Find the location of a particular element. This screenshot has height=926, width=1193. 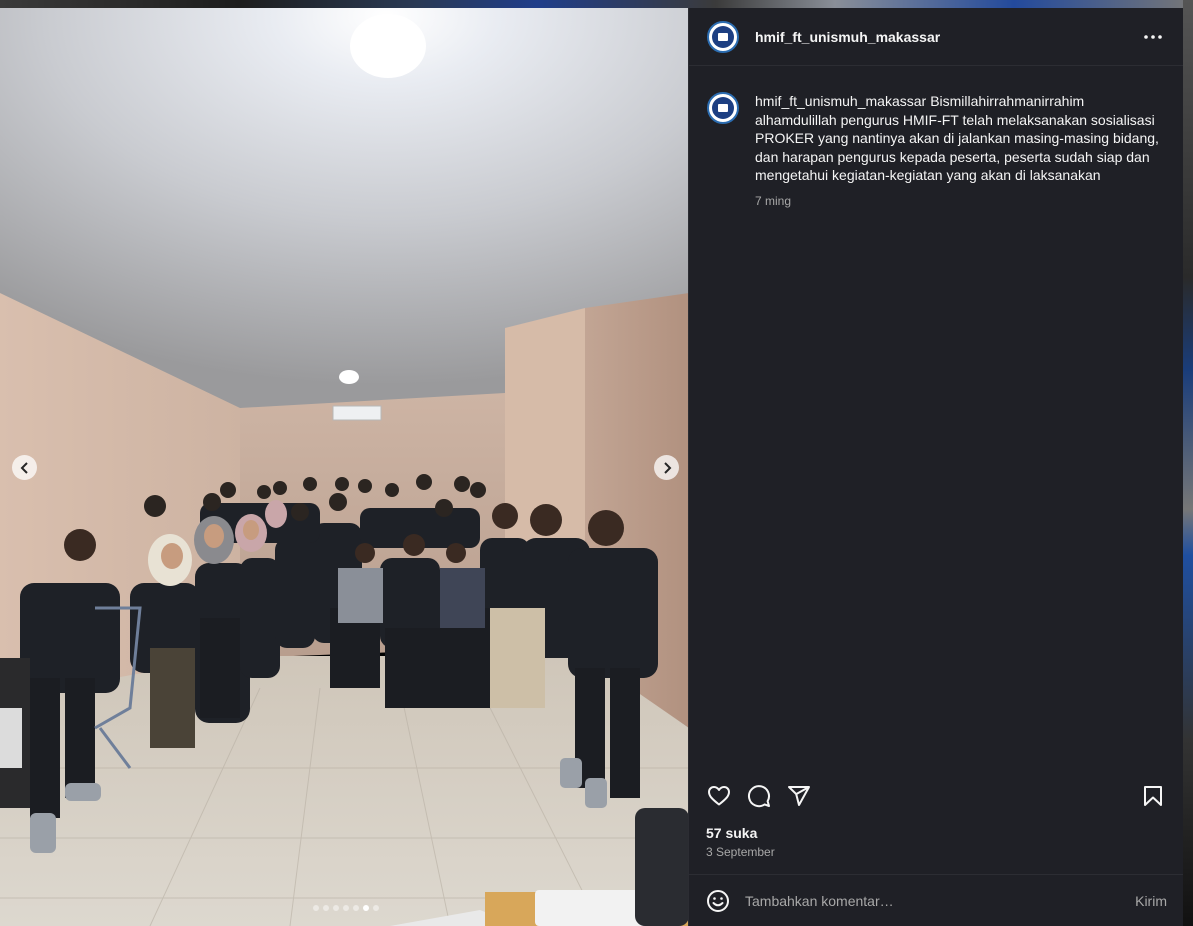

chevron-right-icon is located at coordinates (667, 467).